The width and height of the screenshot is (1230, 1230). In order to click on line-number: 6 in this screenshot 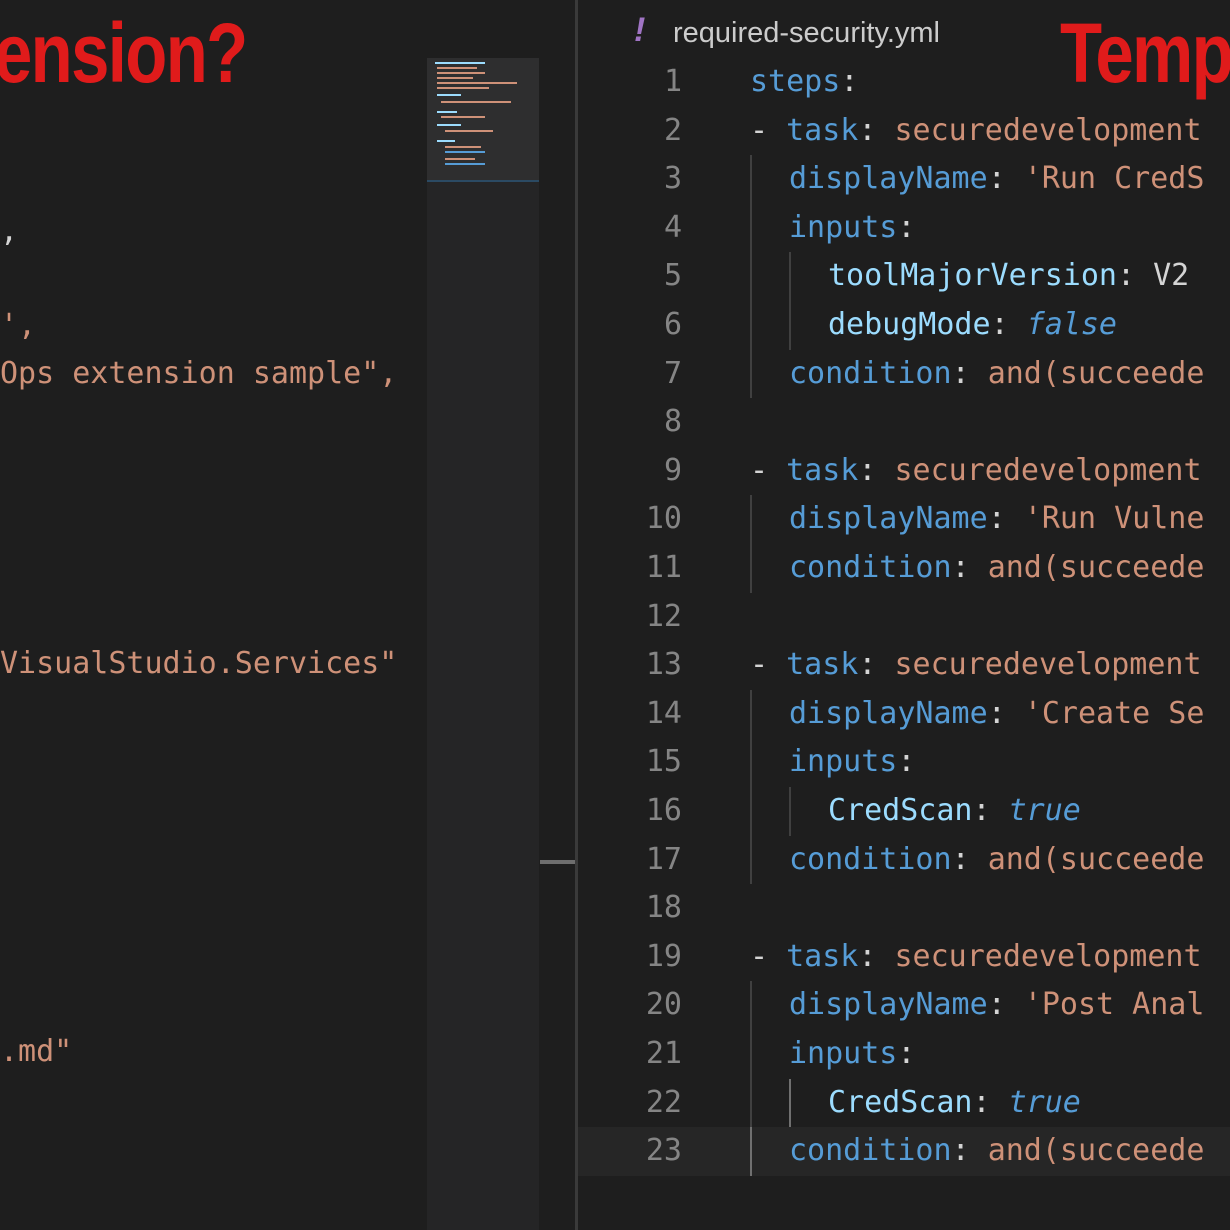, I will do `click(672, 324)`.